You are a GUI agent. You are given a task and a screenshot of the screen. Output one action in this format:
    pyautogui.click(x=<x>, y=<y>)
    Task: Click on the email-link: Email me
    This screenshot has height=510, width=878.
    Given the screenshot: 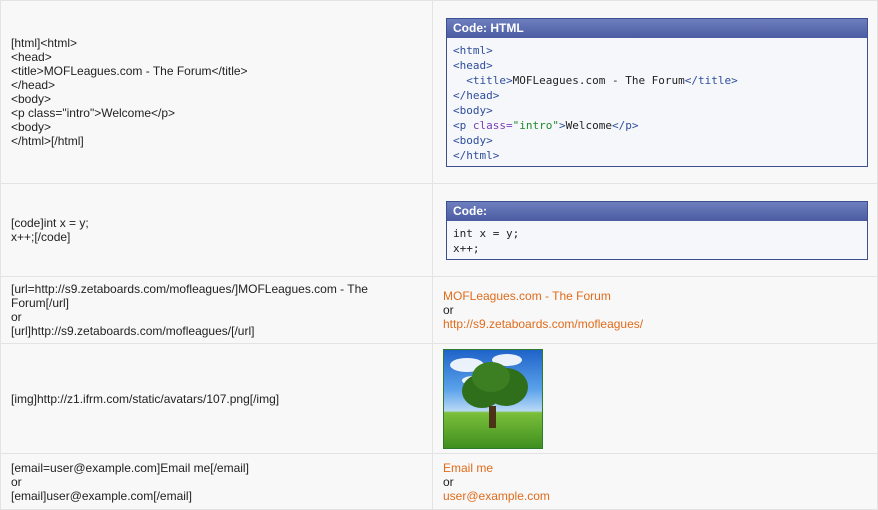 What is the action you would take?
    pyautogui.click(x=655, y=468)
    